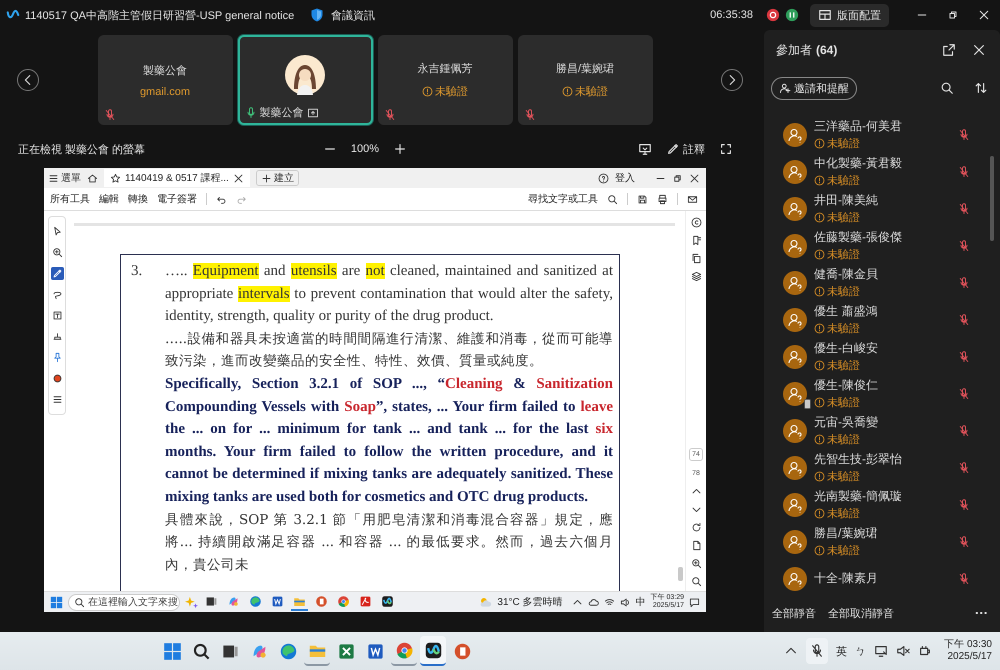 Image resolution: width=1000 pixels, height=670 pixels. What do you see at coordinates (642, 199) in the screenshot?
I see `save-icon` at bounding box center [642, 199].